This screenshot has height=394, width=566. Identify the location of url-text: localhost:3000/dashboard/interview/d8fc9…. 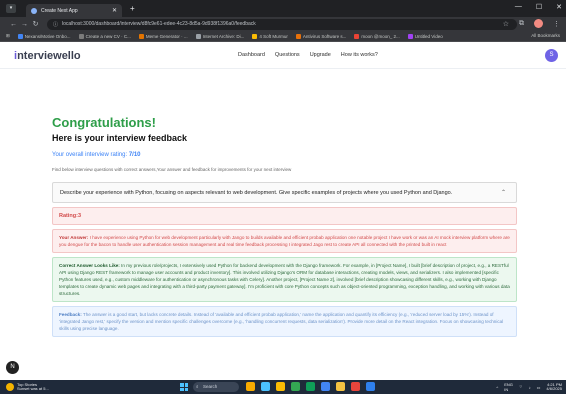
(159, 24).